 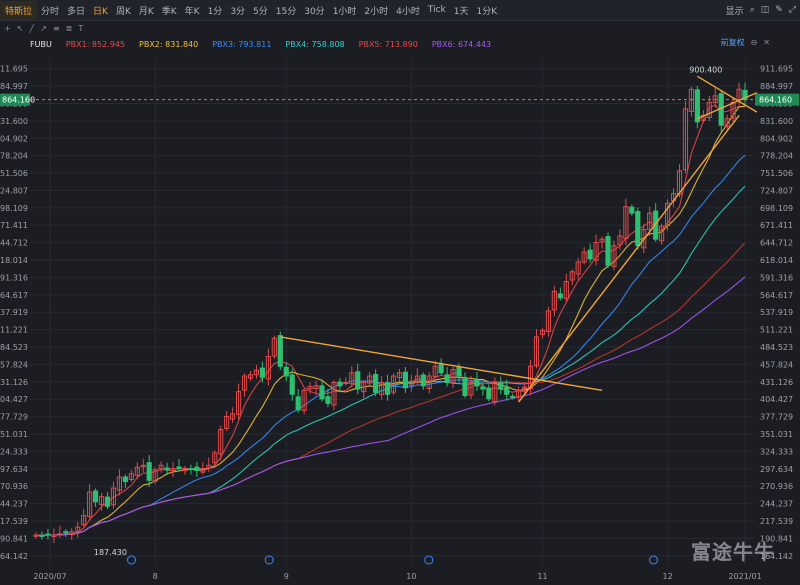 What do you see at coordinates (169, 44) in the screenshot?
I see `legend-pbx2: PBX2: 831.840` at bounding box center [169, 44].